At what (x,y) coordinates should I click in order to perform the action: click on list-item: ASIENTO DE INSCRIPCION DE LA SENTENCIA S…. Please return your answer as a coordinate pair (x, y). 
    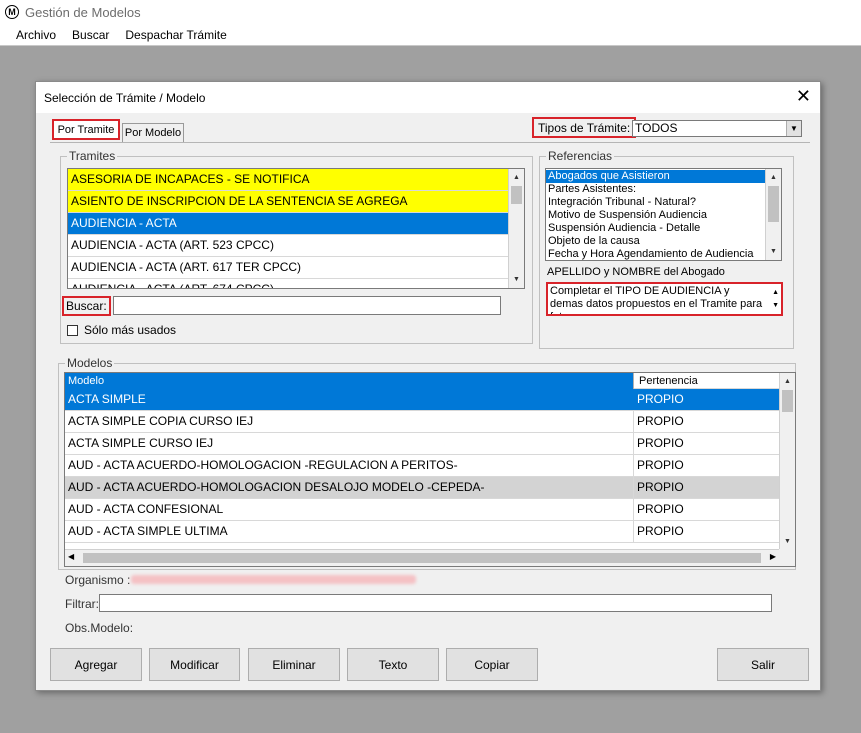
    Looking at the image, I should click on (296, 202).